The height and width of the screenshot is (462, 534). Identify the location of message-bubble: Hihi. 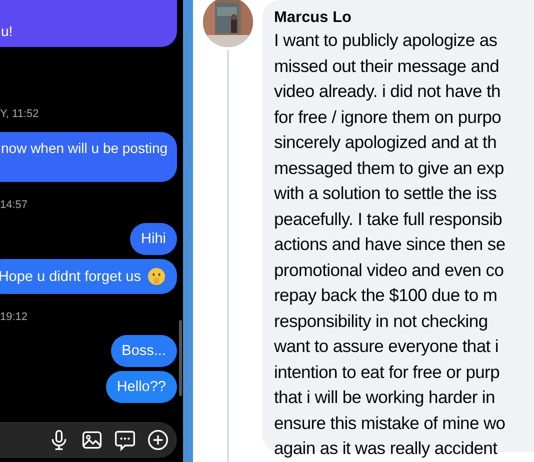
(153, 239).